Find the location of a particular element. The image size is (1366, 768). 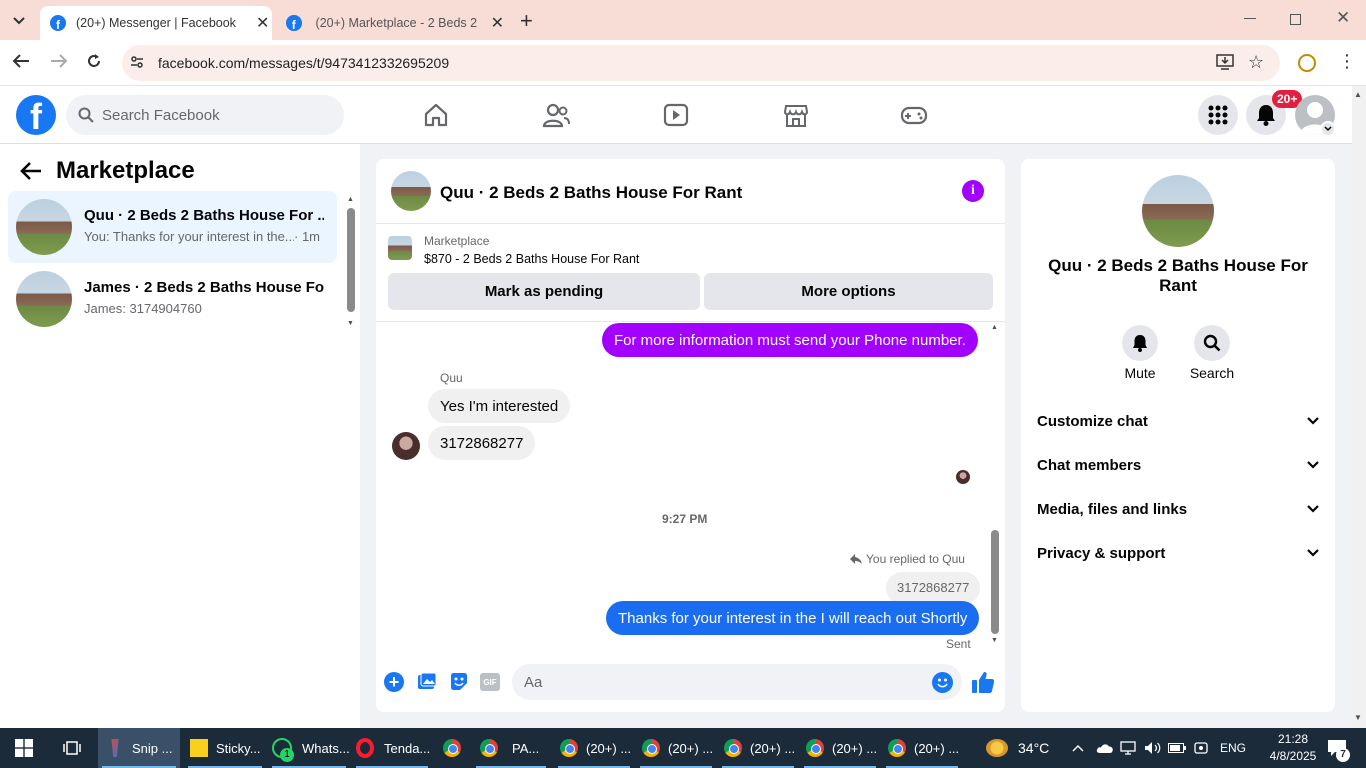

site-settings-icon is located at coordinates (137, 62).